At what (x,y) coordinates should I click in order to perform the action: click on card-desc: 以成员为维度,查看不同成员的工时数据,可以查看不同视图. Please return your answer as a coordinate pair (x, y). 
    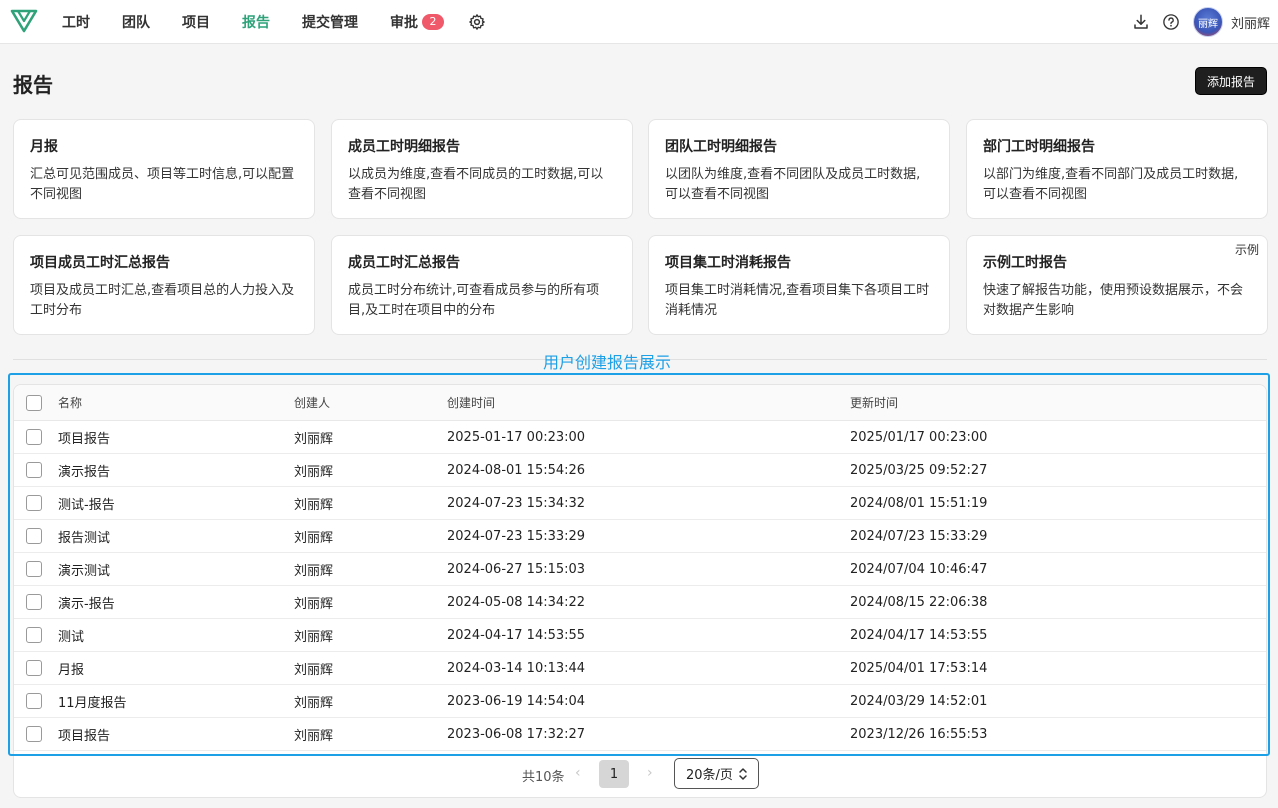
    Looking at the image, I should click on (476, 184).